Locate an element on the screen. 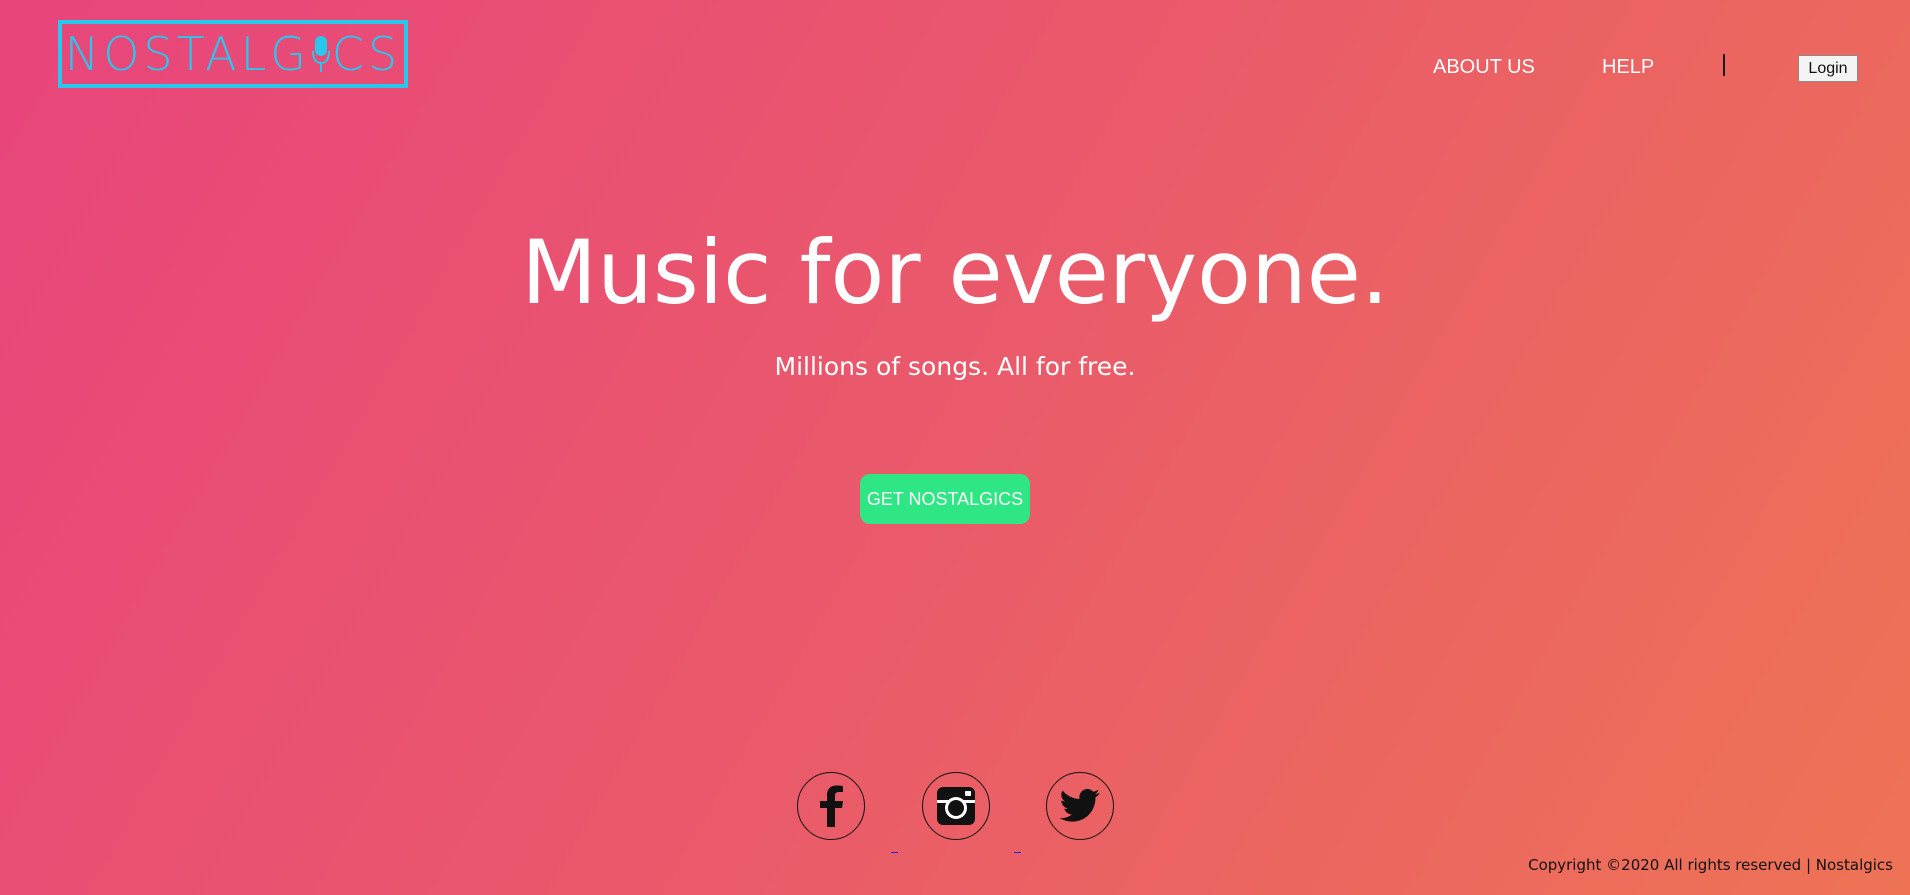 The width and height of the screenshot is (1910, 895). twitter-link is located at coordinates (1080, 806).